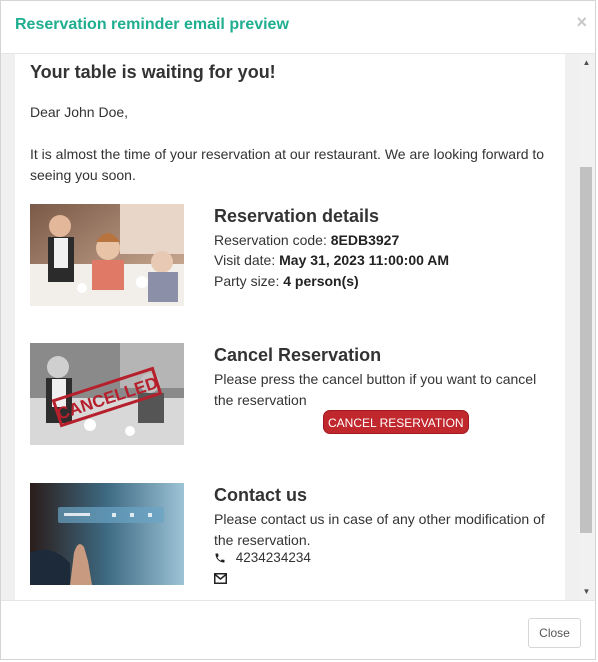  I want to click on modal-header: Reservation reminder email preview ×, so click(298, 27).